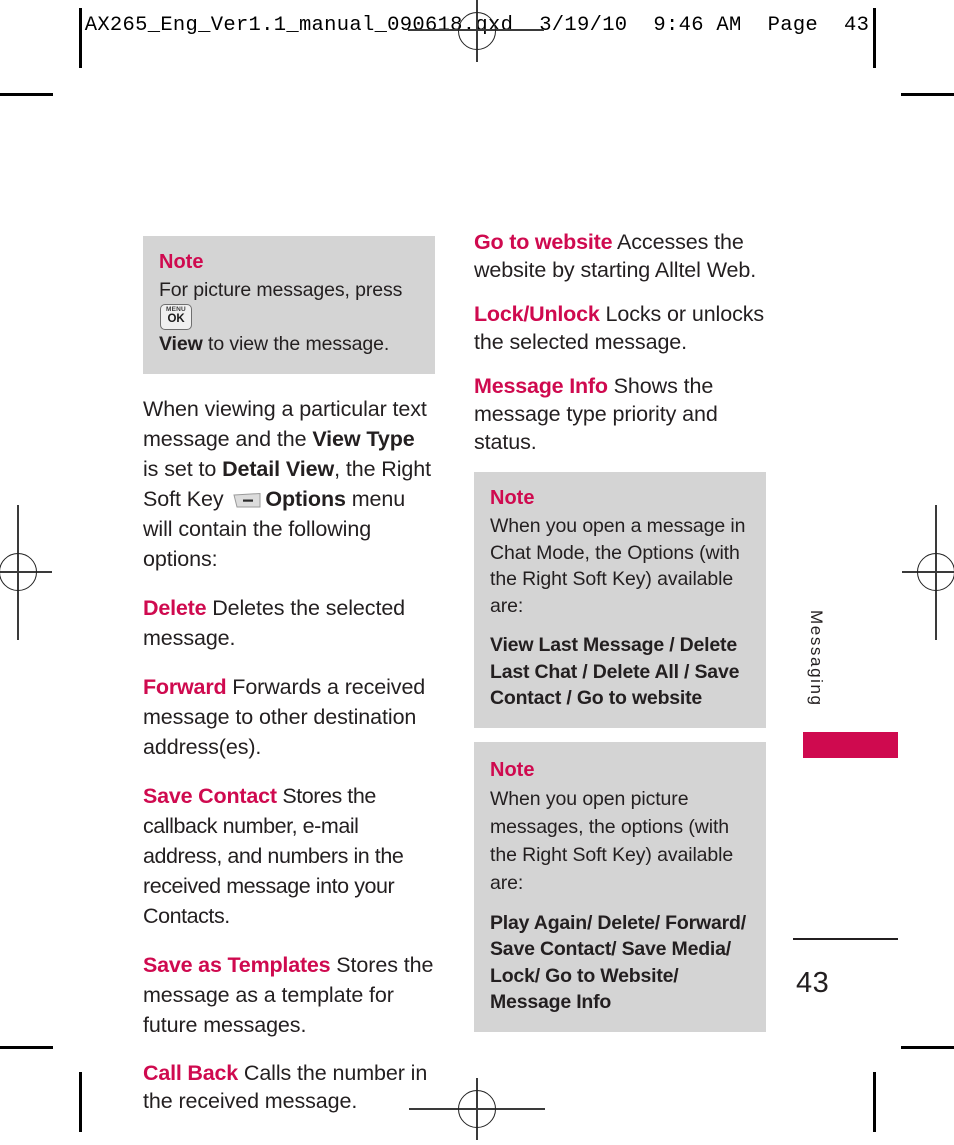 The image size is (954, 1145). I want to click on crop-mark-bottom-left-vertical, so click(80, 1102).